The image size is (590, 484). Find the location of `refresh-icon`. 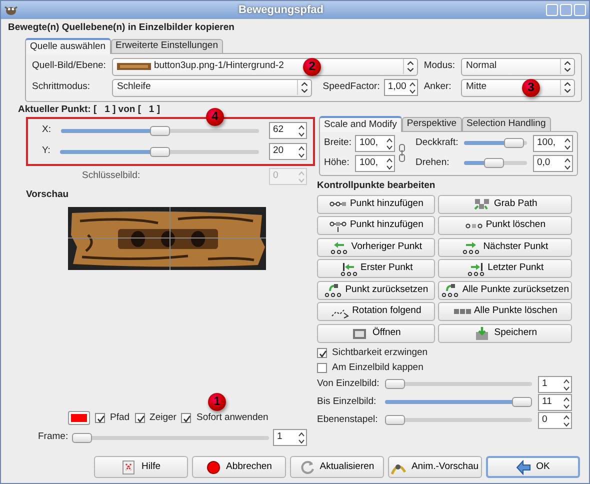

refresh-icon is located at coordinates (307, 467).